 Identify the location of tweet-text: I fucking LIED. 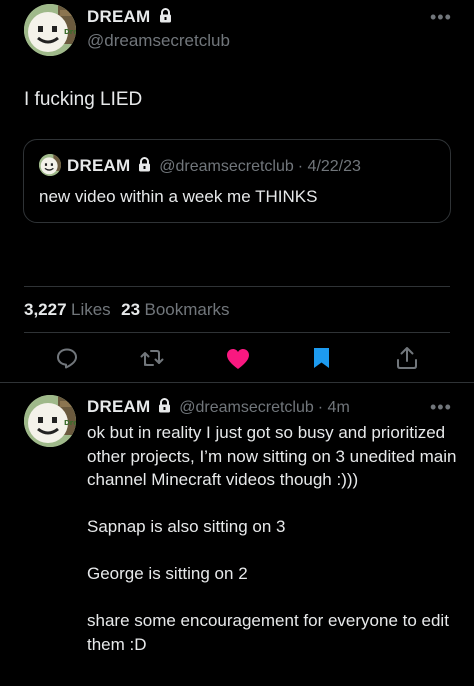
(83, 99).